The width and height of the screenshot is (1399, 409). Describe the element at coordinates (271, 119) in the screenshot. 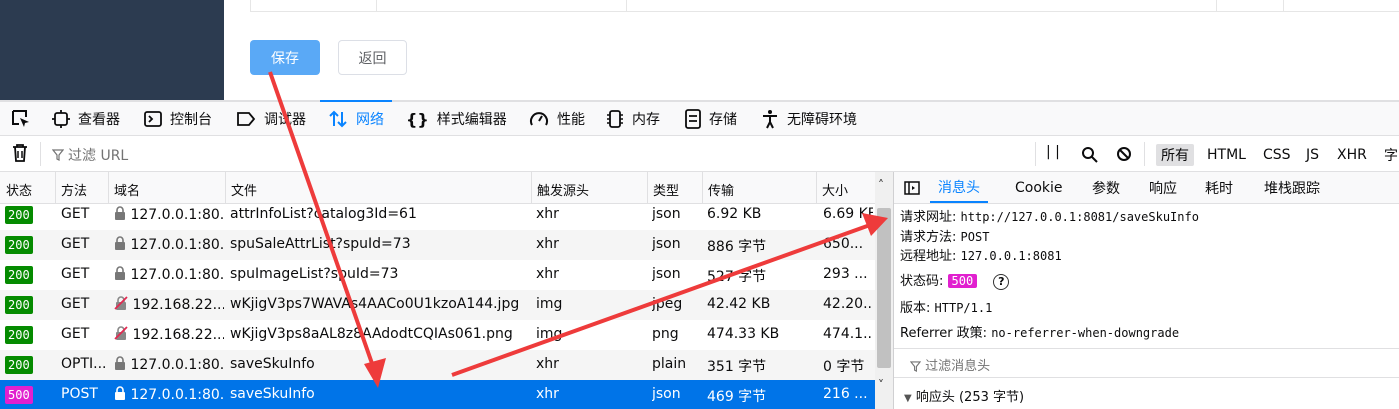

I see `tab-debugger: 调试器` at that location.